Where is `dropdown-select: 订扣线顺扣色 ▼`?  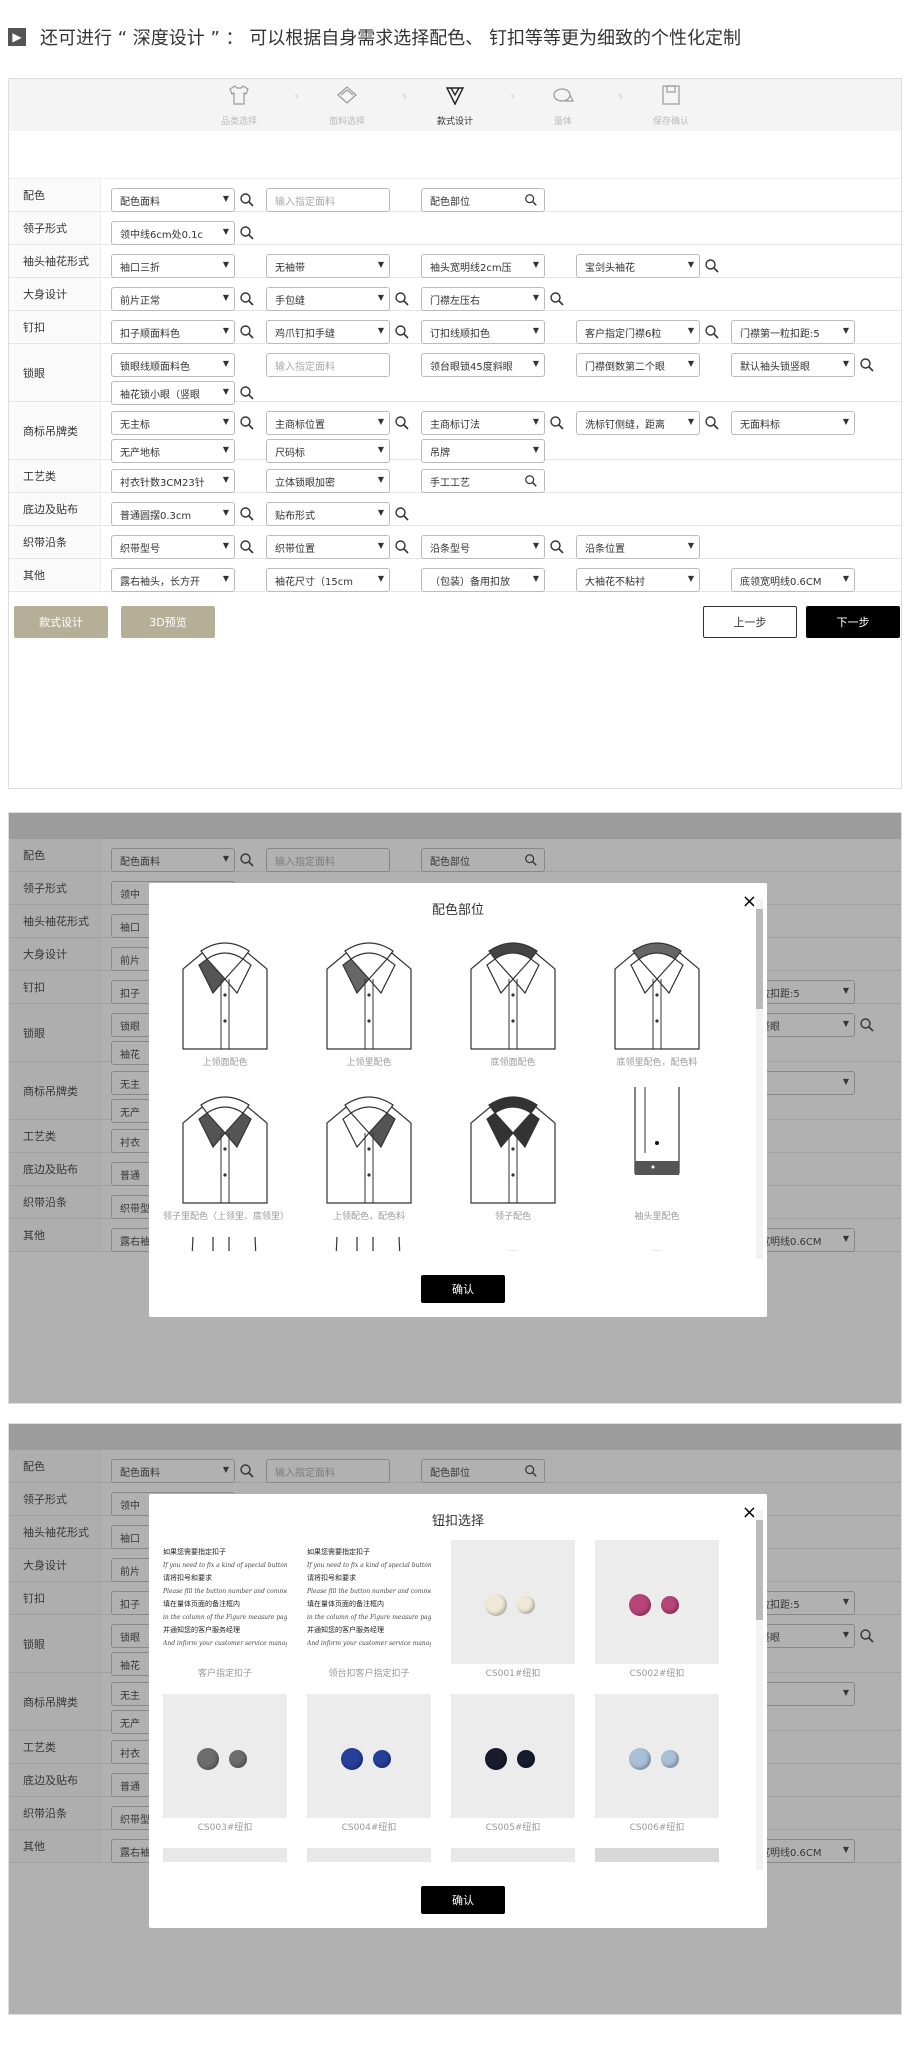
dropdown-select: 订扣线顺扣色 ▼ is located at coordinates (483, 332).